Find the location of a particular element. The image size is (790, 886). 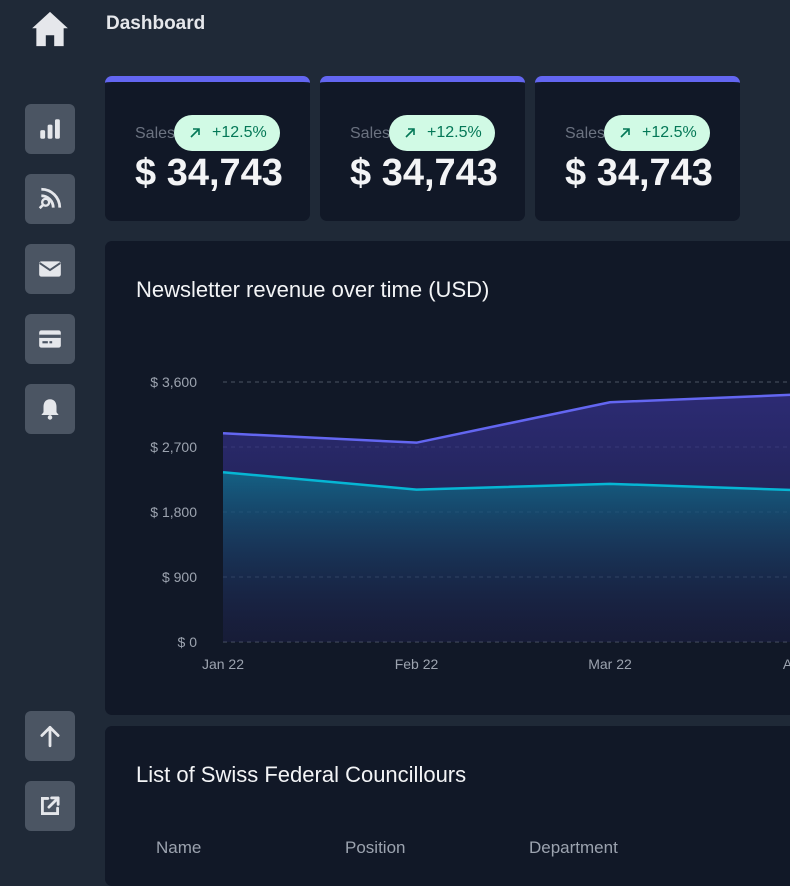

external-link-icon is located at coordinates (50, 805).